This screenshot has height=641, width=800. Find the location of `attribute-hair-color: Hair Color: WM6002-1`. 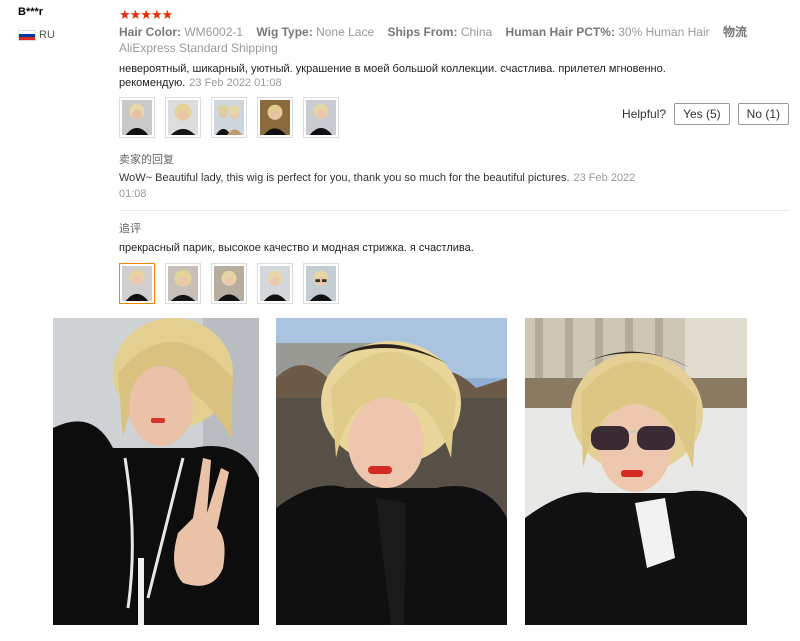

attribute-hair-color: Hair Color: WM6002-1 is located at coordinates (181, 32).